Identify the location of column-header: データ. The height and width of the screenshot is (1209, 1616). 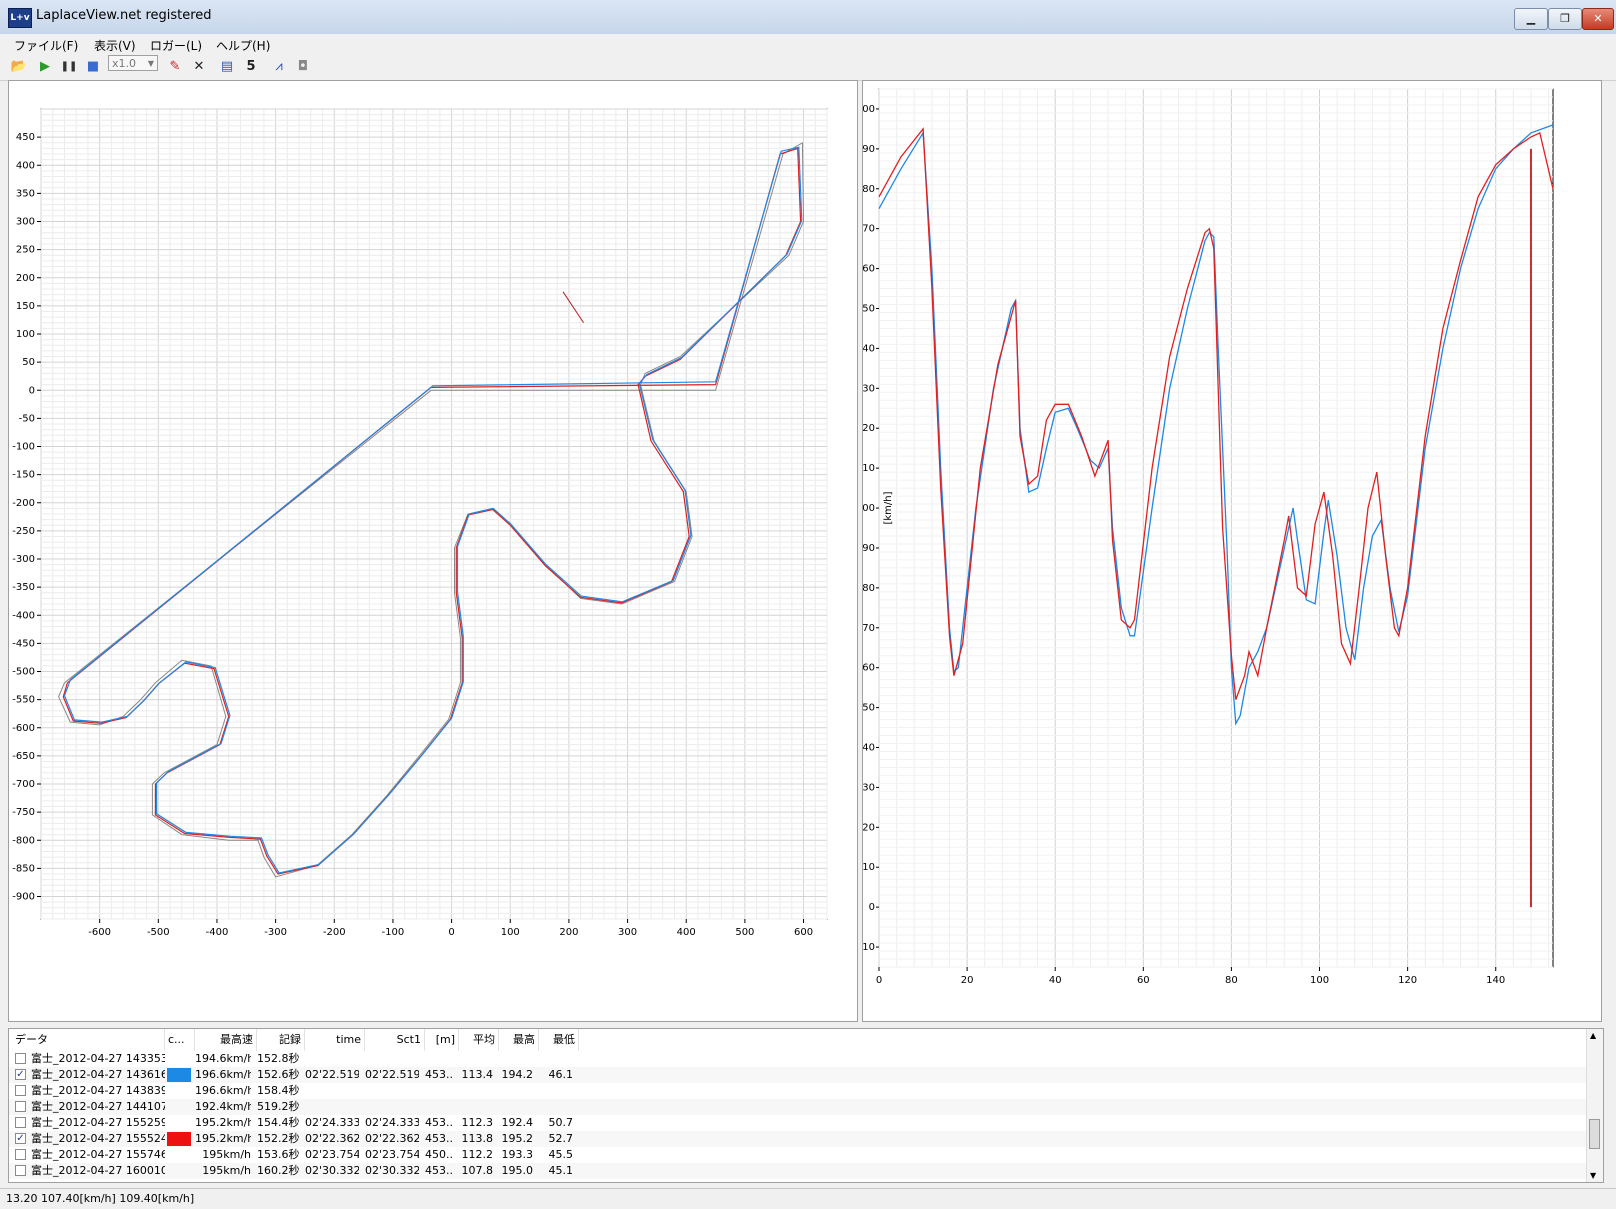
(87, 1040).